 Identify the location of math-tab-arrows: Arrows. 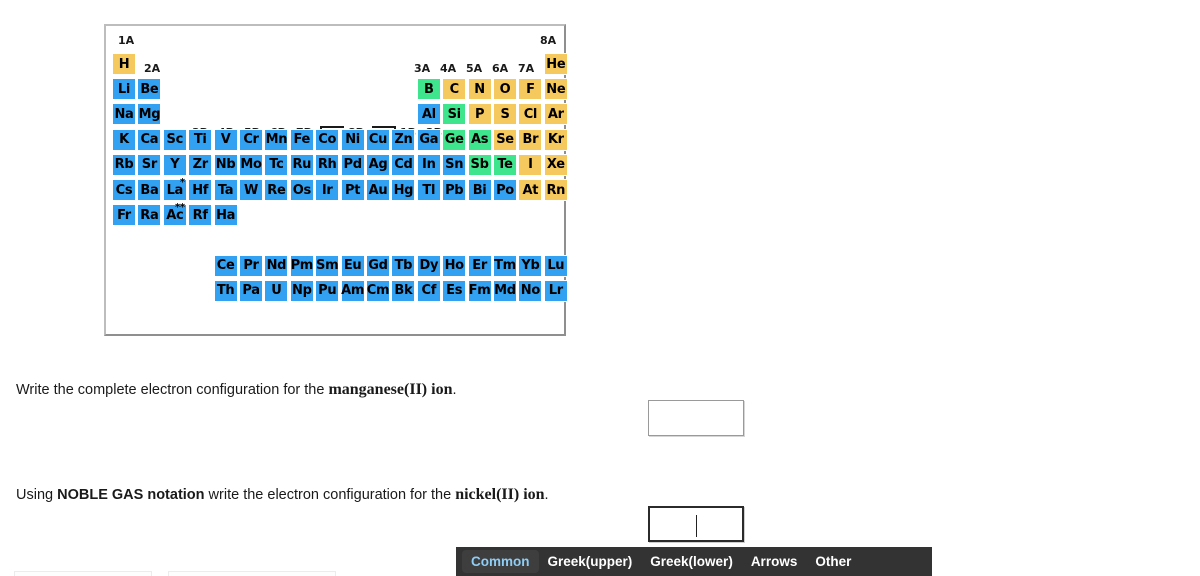
(774, 561).